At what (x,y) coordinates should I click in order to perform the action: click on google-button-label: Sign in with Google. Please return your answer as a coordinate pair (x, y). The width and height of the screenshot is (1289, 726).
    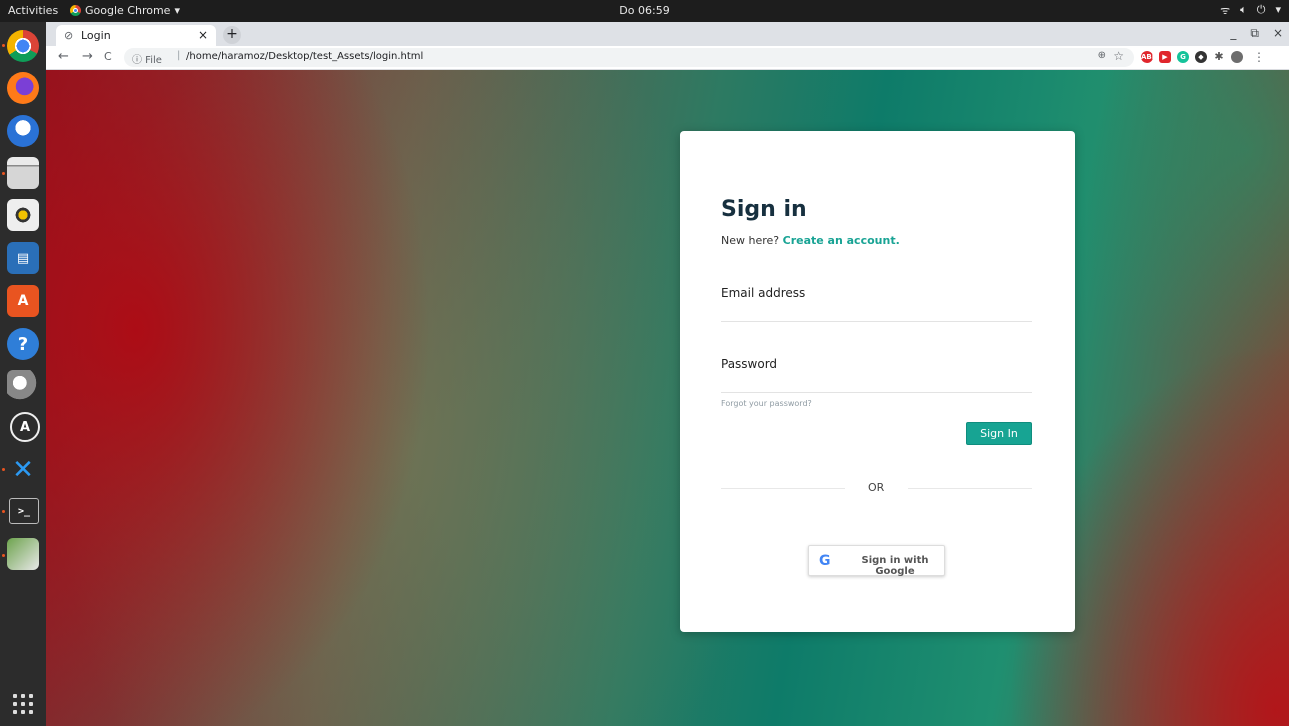
    Looking at the image, I should click on (895, 566).